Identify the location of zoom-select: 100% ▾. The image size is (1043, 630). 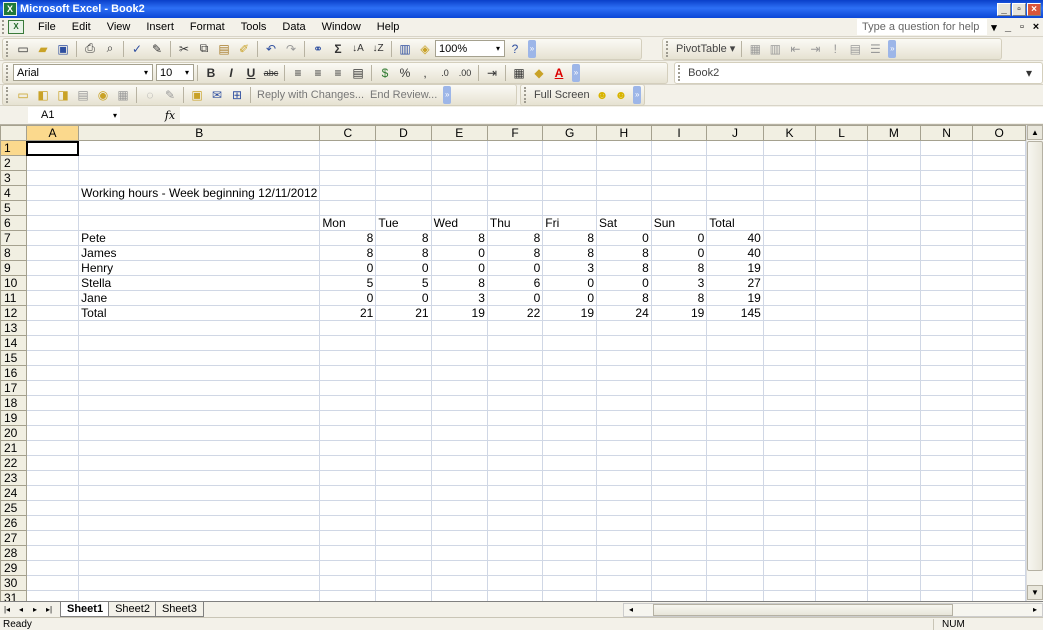
(470, 48).